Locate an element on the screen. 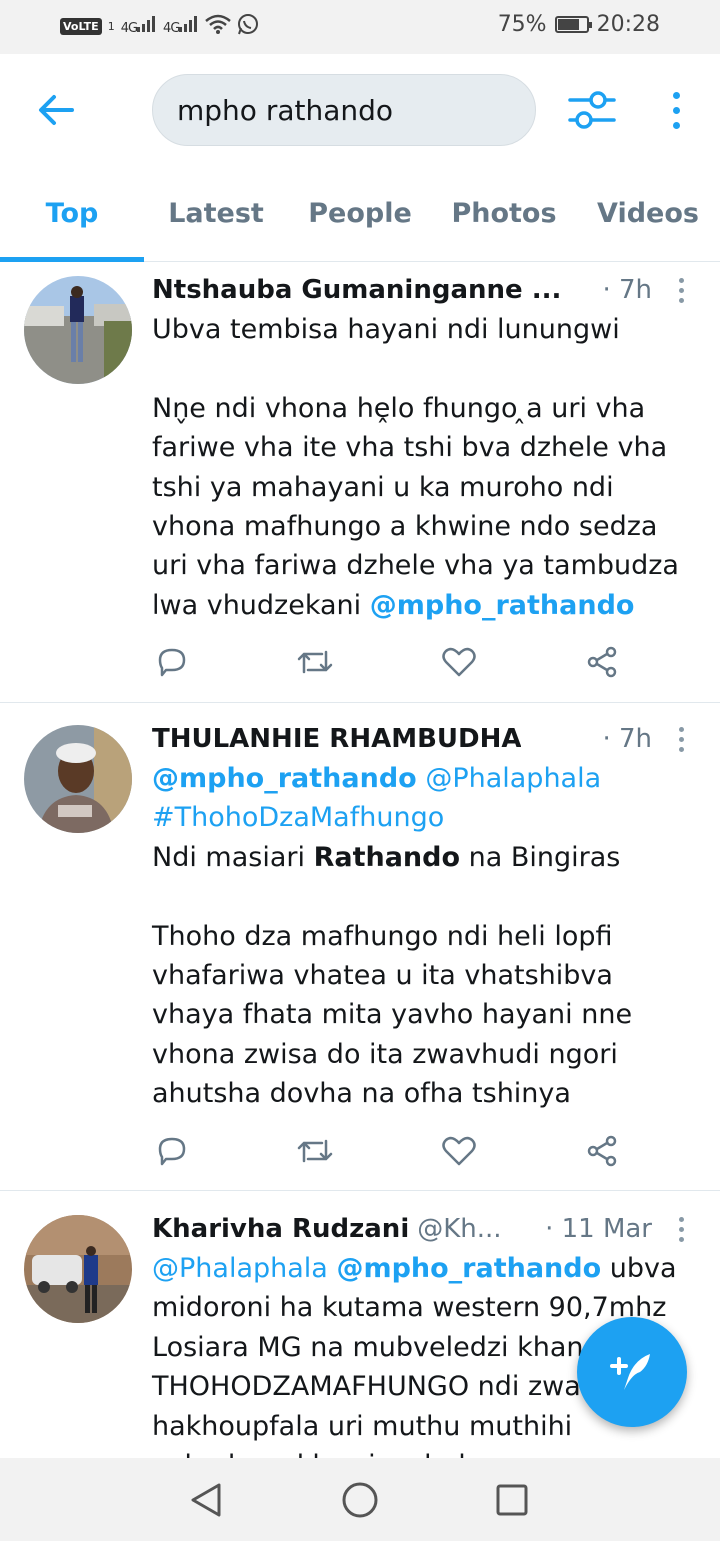  square-recents-icon is located at coordinates (512, 1500).